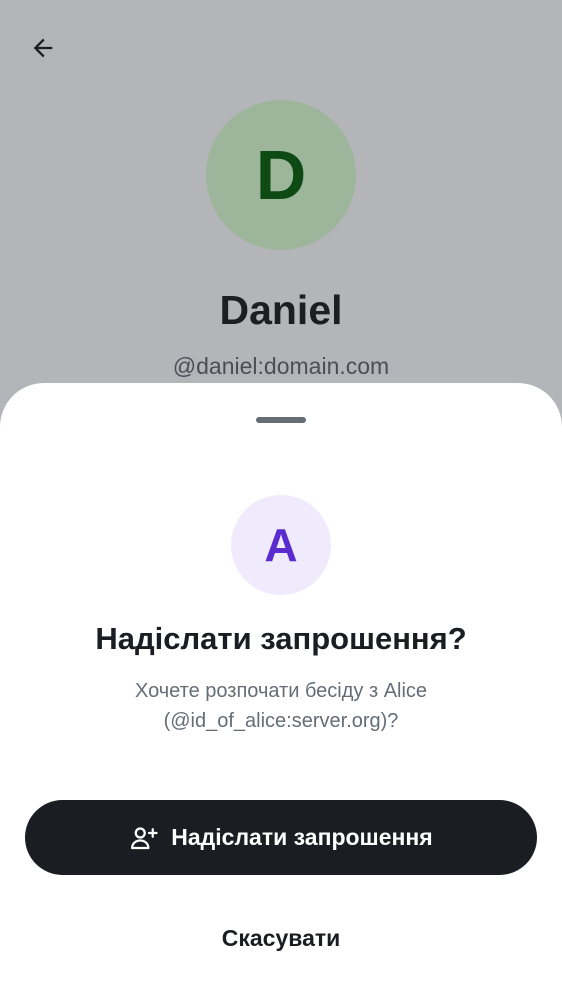  I want to click on cancel-button: Скасувати, so click(281, 938).